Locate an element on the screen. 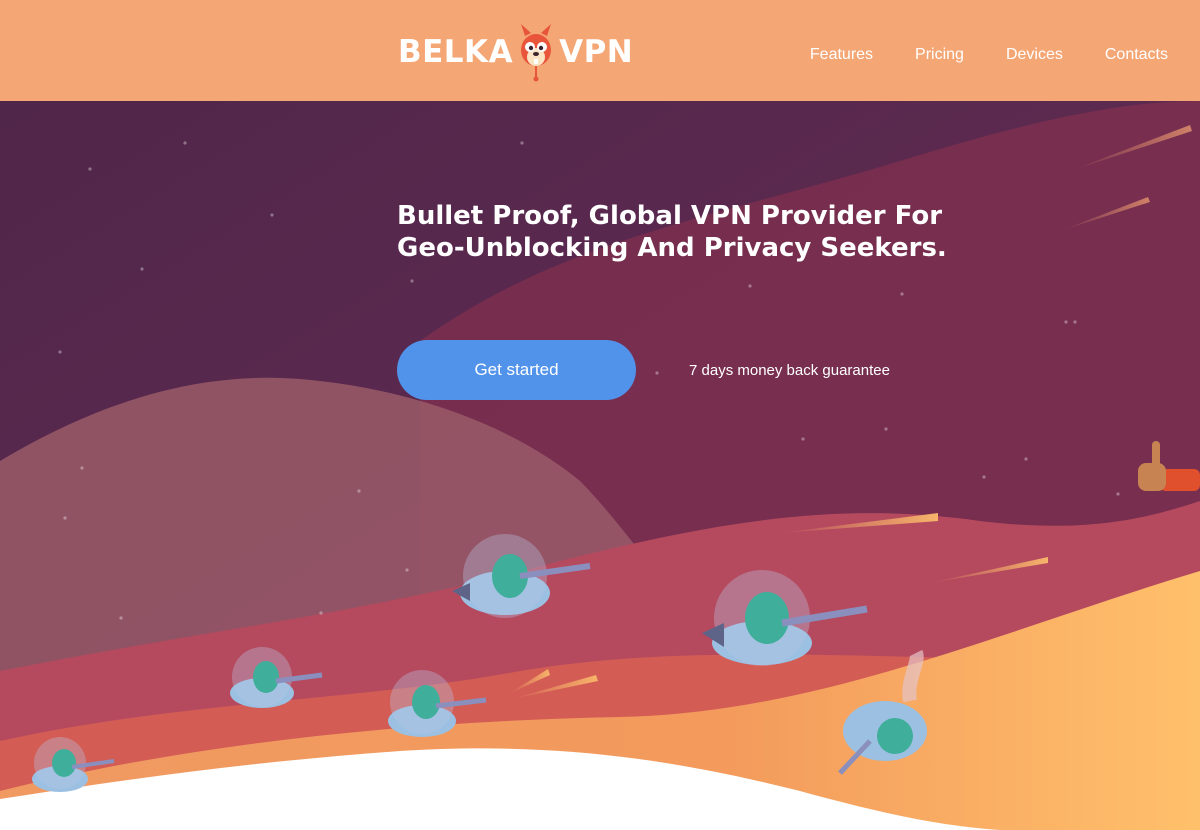  squirrel-mascot-icon is located at coordinates (536, 53).